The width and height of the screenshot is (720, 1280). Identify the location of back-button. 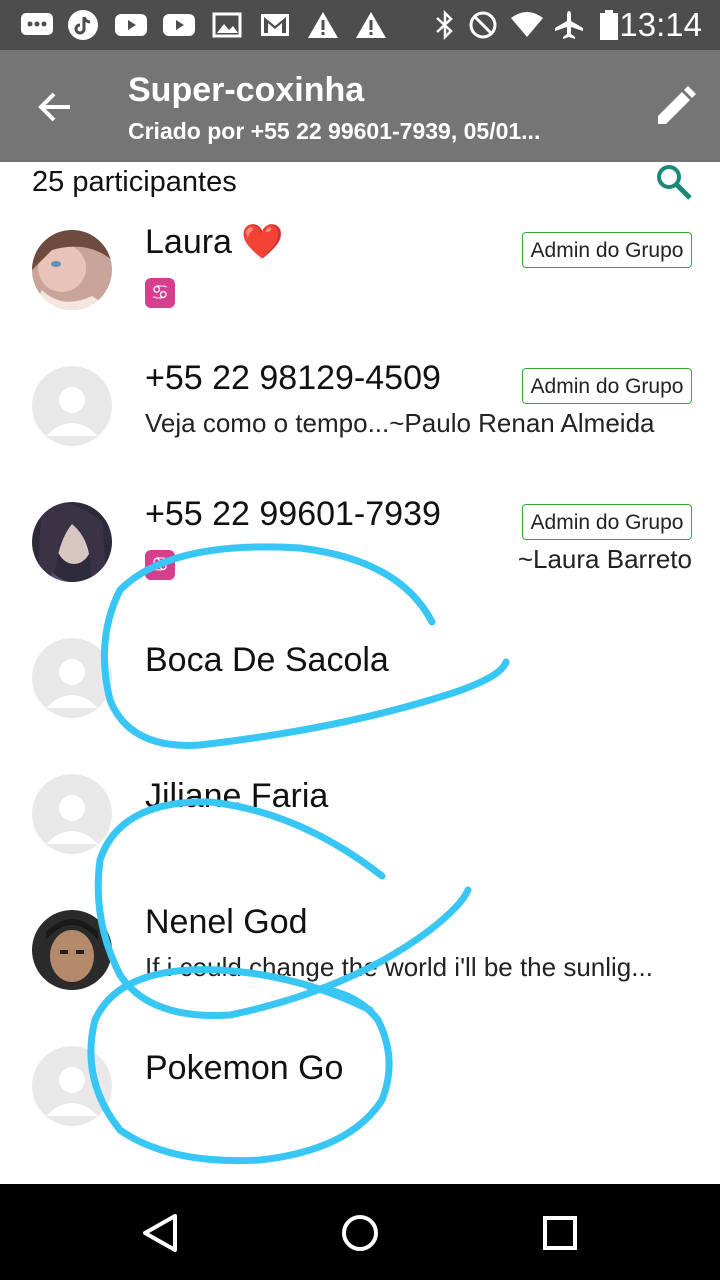
(55, 107).